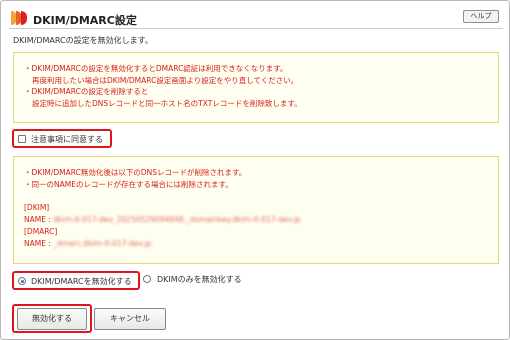 The height and width of the screenshot is (340, 510). I want to click on dns-notice-line: ・同一のNAMEのレコードが存在する場合には削除されます。, so click(128, 184).